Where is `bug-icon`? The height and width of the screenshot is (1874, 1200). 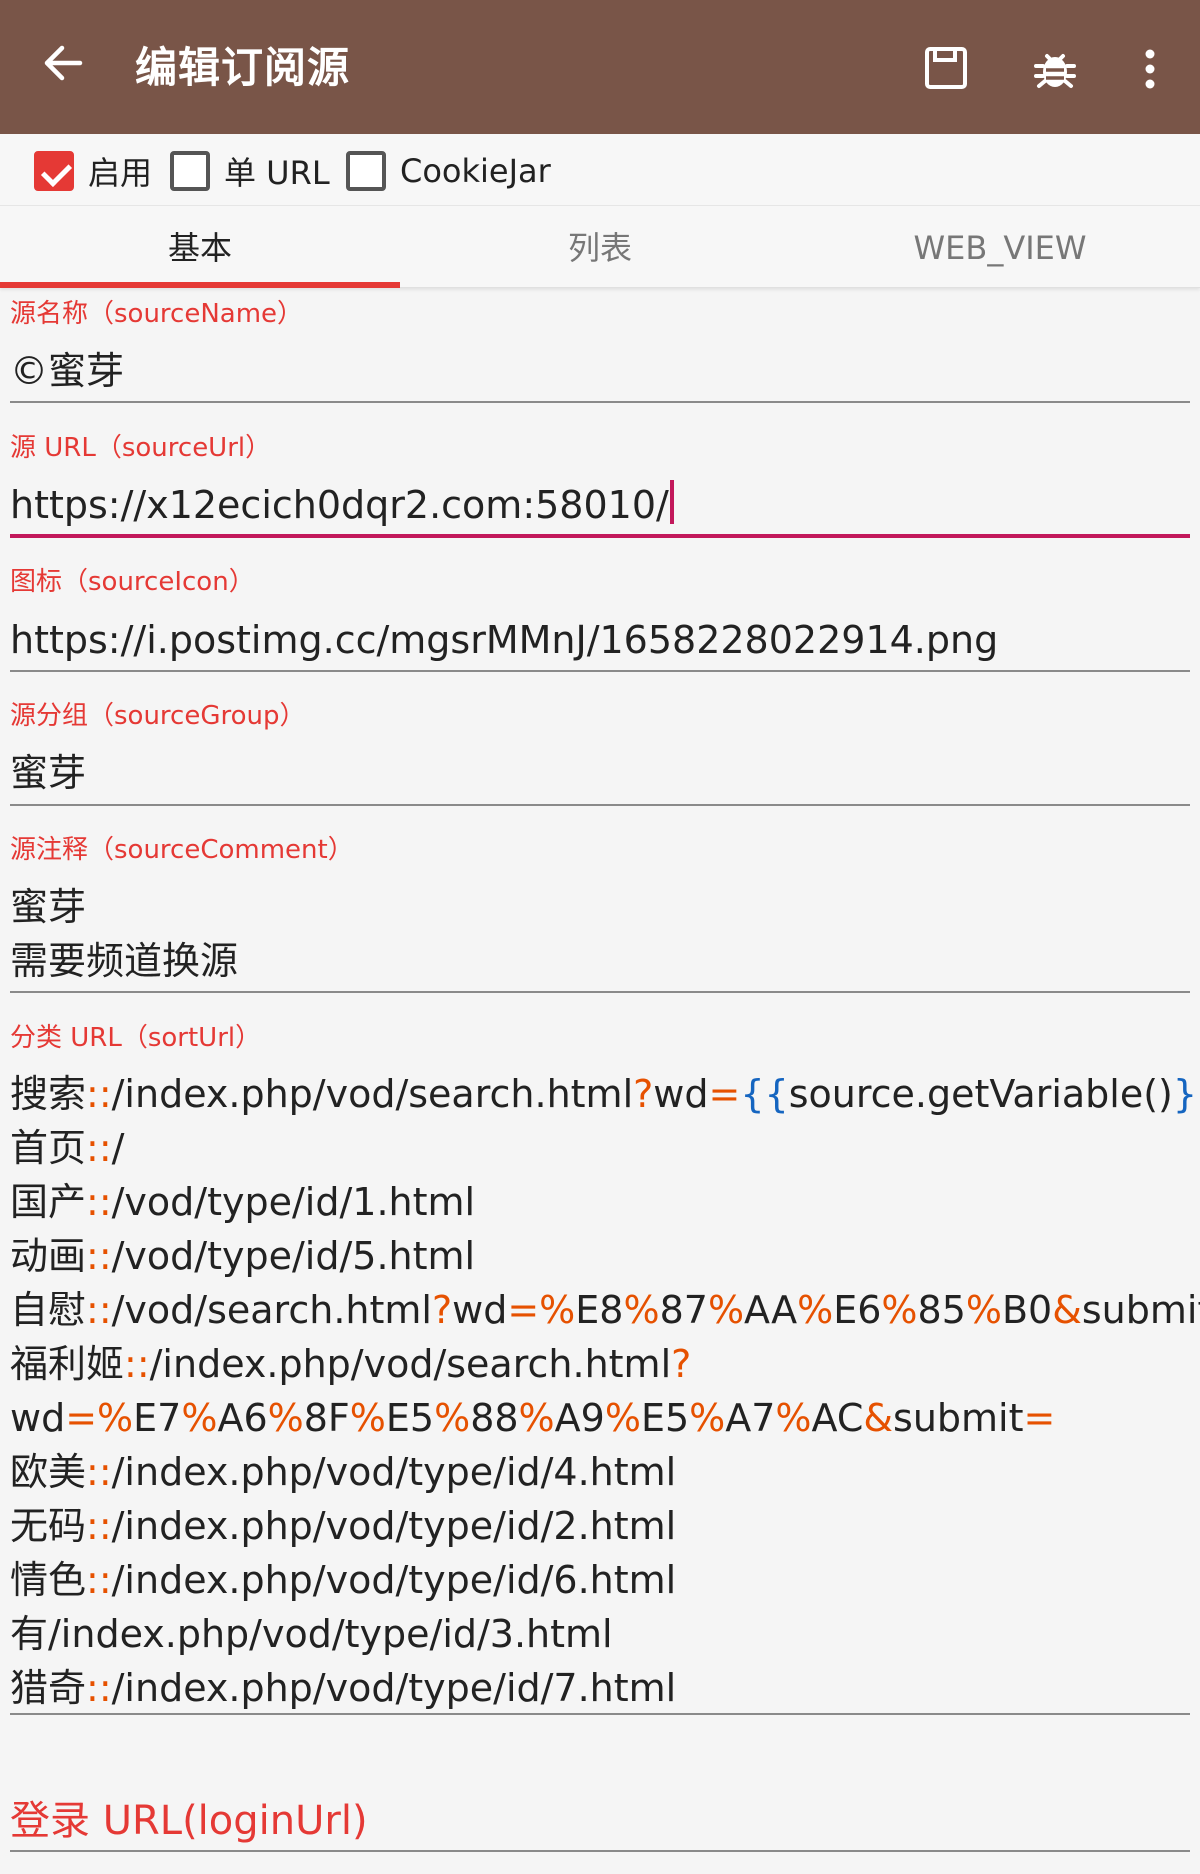 bug-icon is located at coordinates (1055, 69).